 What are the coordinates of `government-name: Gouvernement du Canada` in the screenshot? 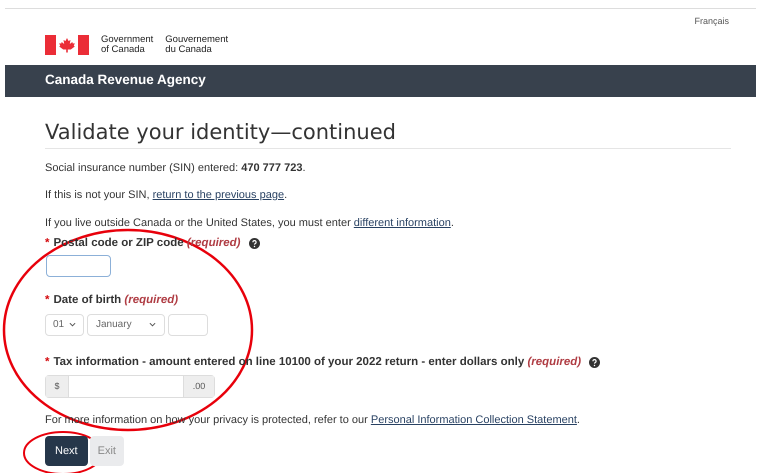 It's located at (196, 44).